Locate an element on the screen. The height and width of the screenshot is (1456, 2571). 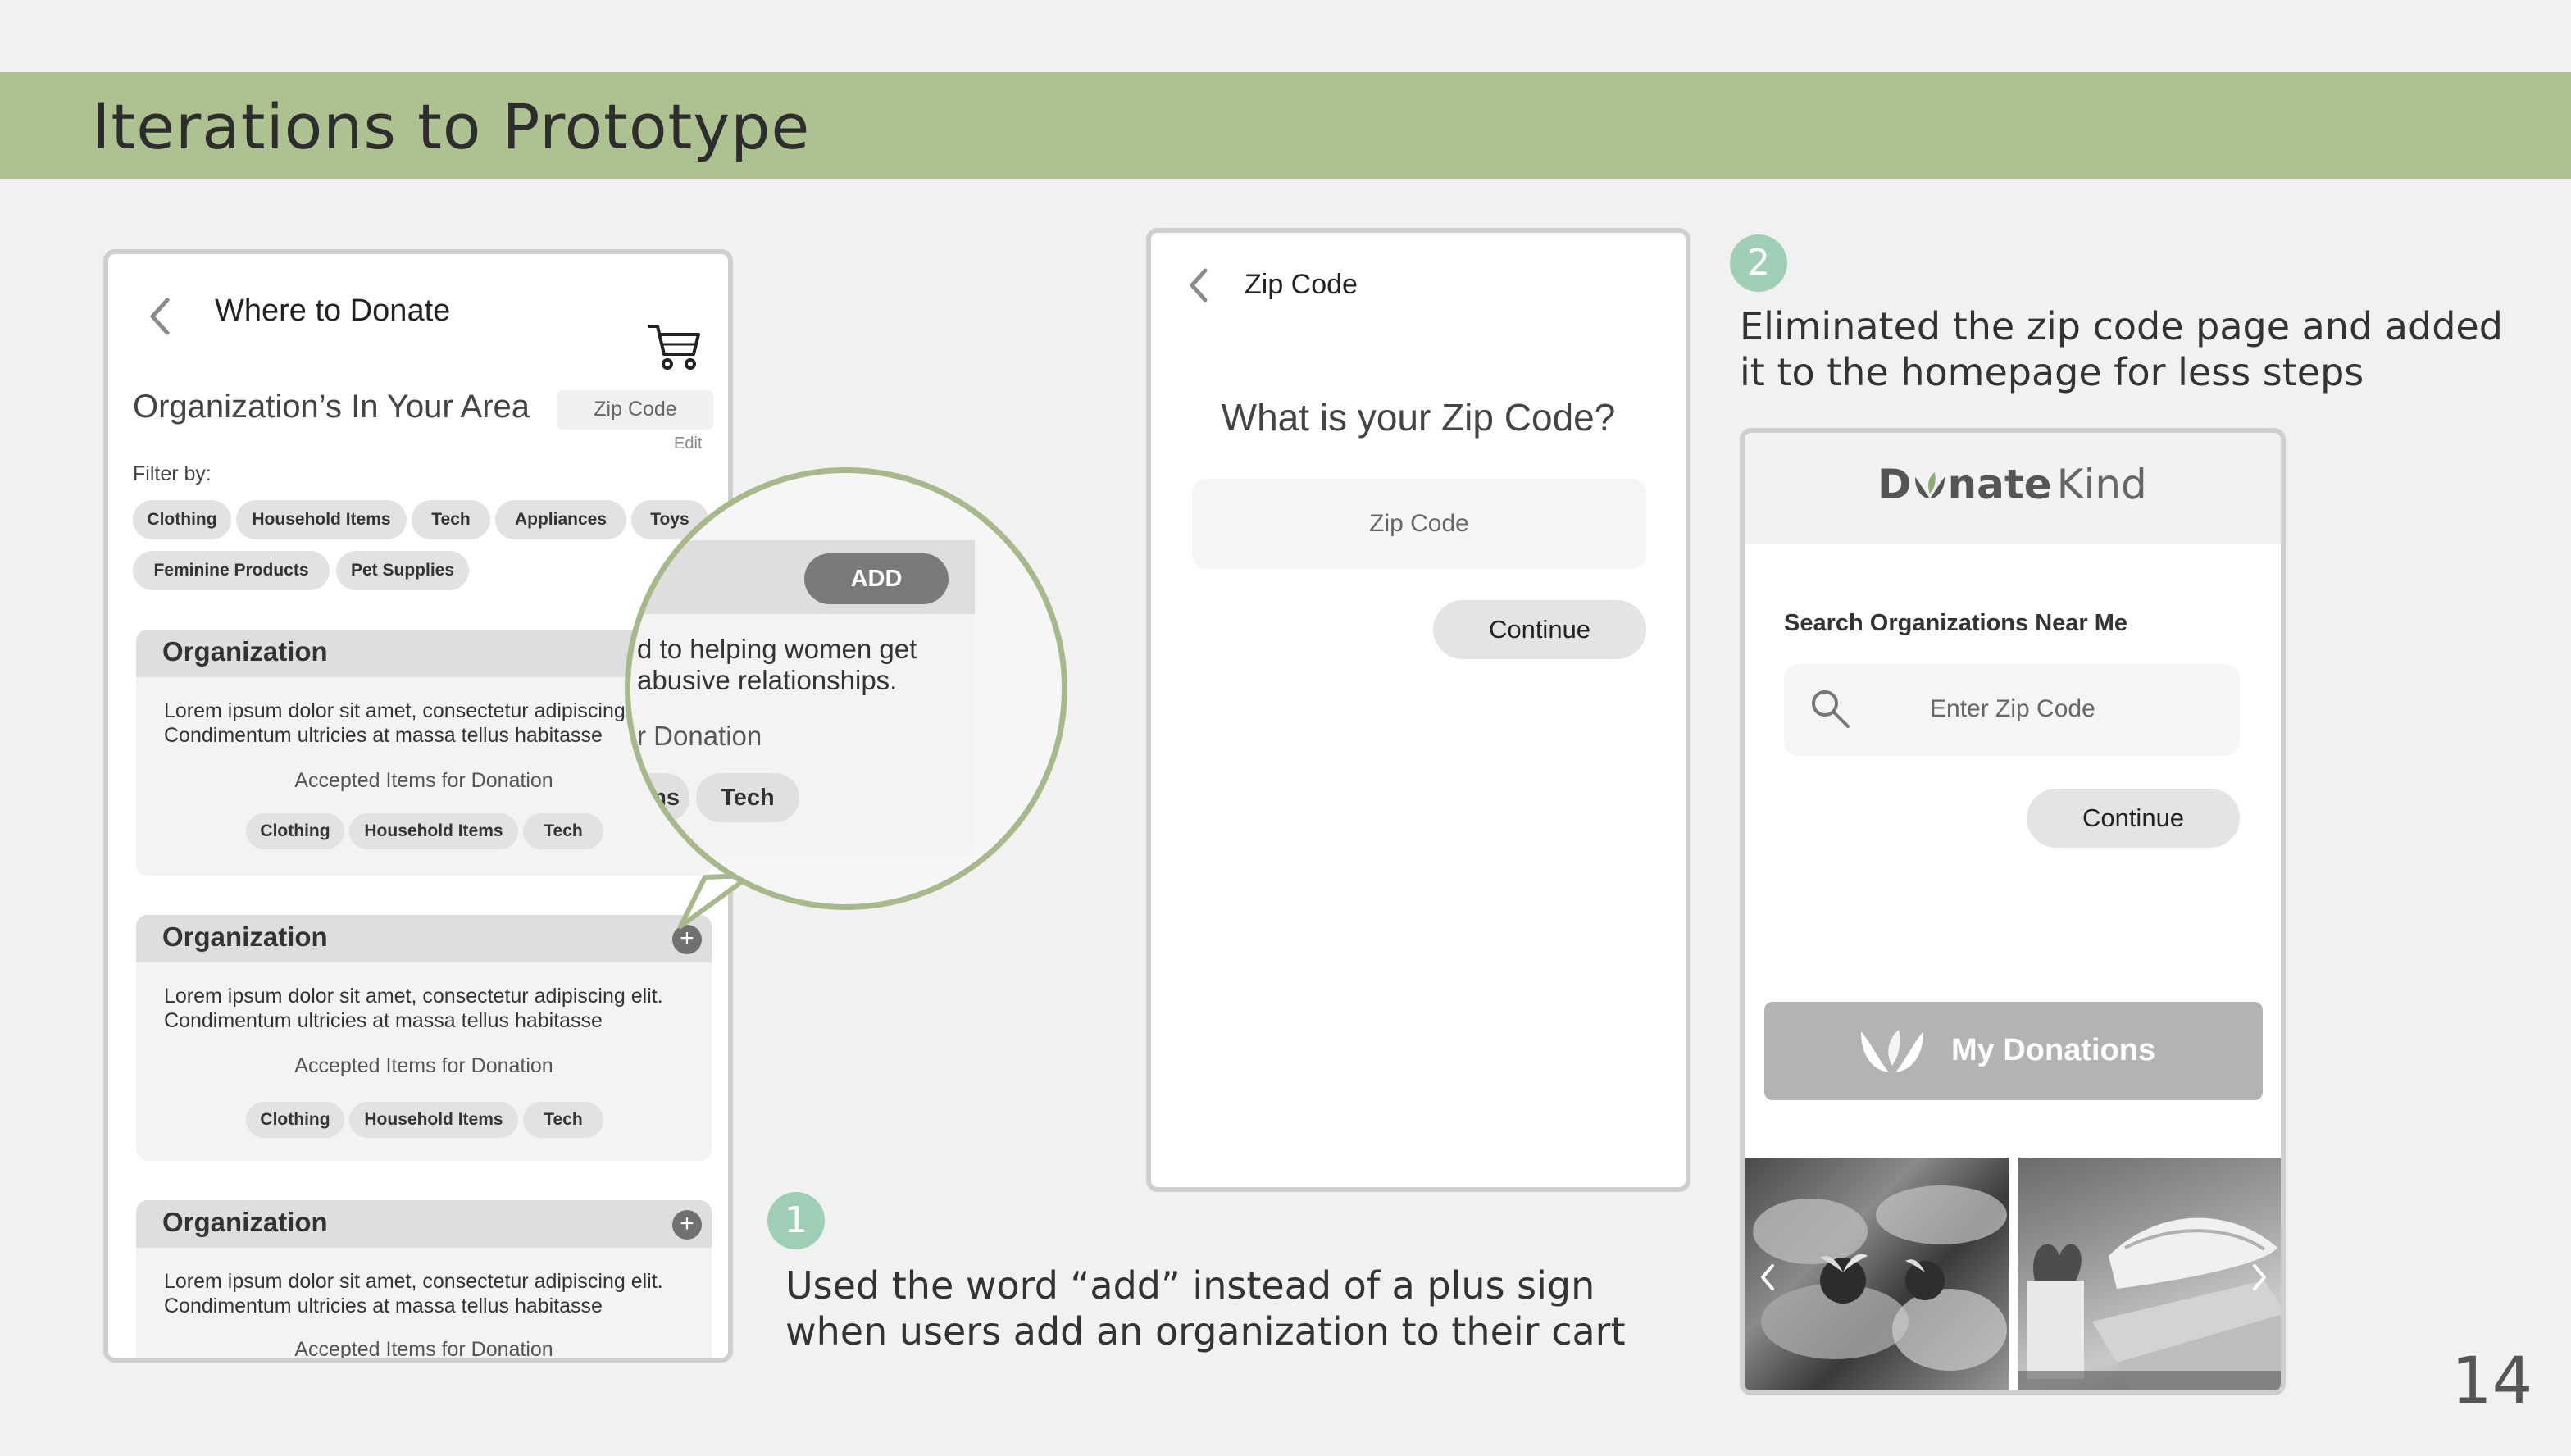
zip-search-field: Enter Zip Code is located at coordinates (2012, 710).